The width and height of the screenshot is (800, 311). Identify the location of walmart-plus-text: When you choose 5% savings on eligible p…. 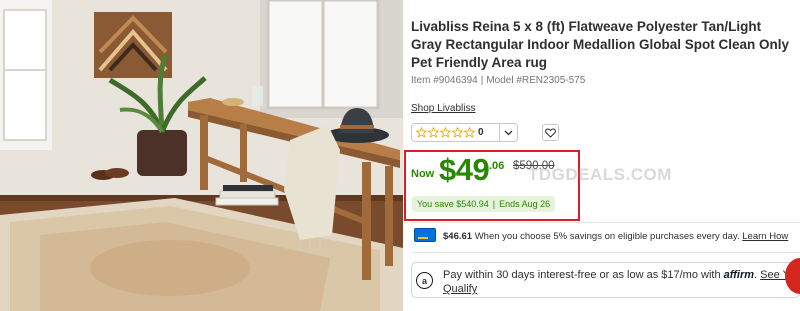
(607, 236).